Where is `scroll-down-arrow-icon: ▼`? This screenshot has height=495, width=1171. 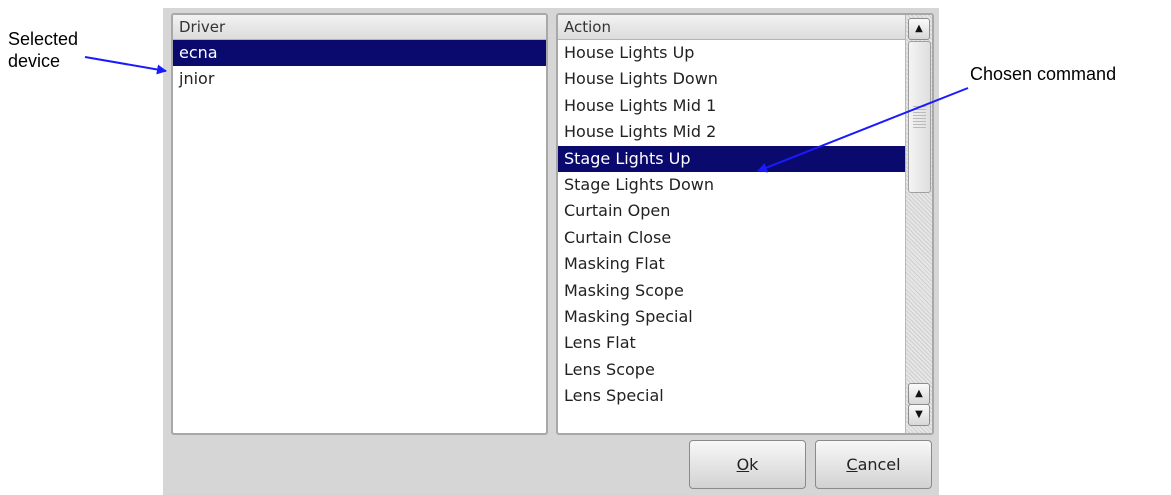
scroll-down-arrow-icon: ▼ is located at coordinates (919, 415).